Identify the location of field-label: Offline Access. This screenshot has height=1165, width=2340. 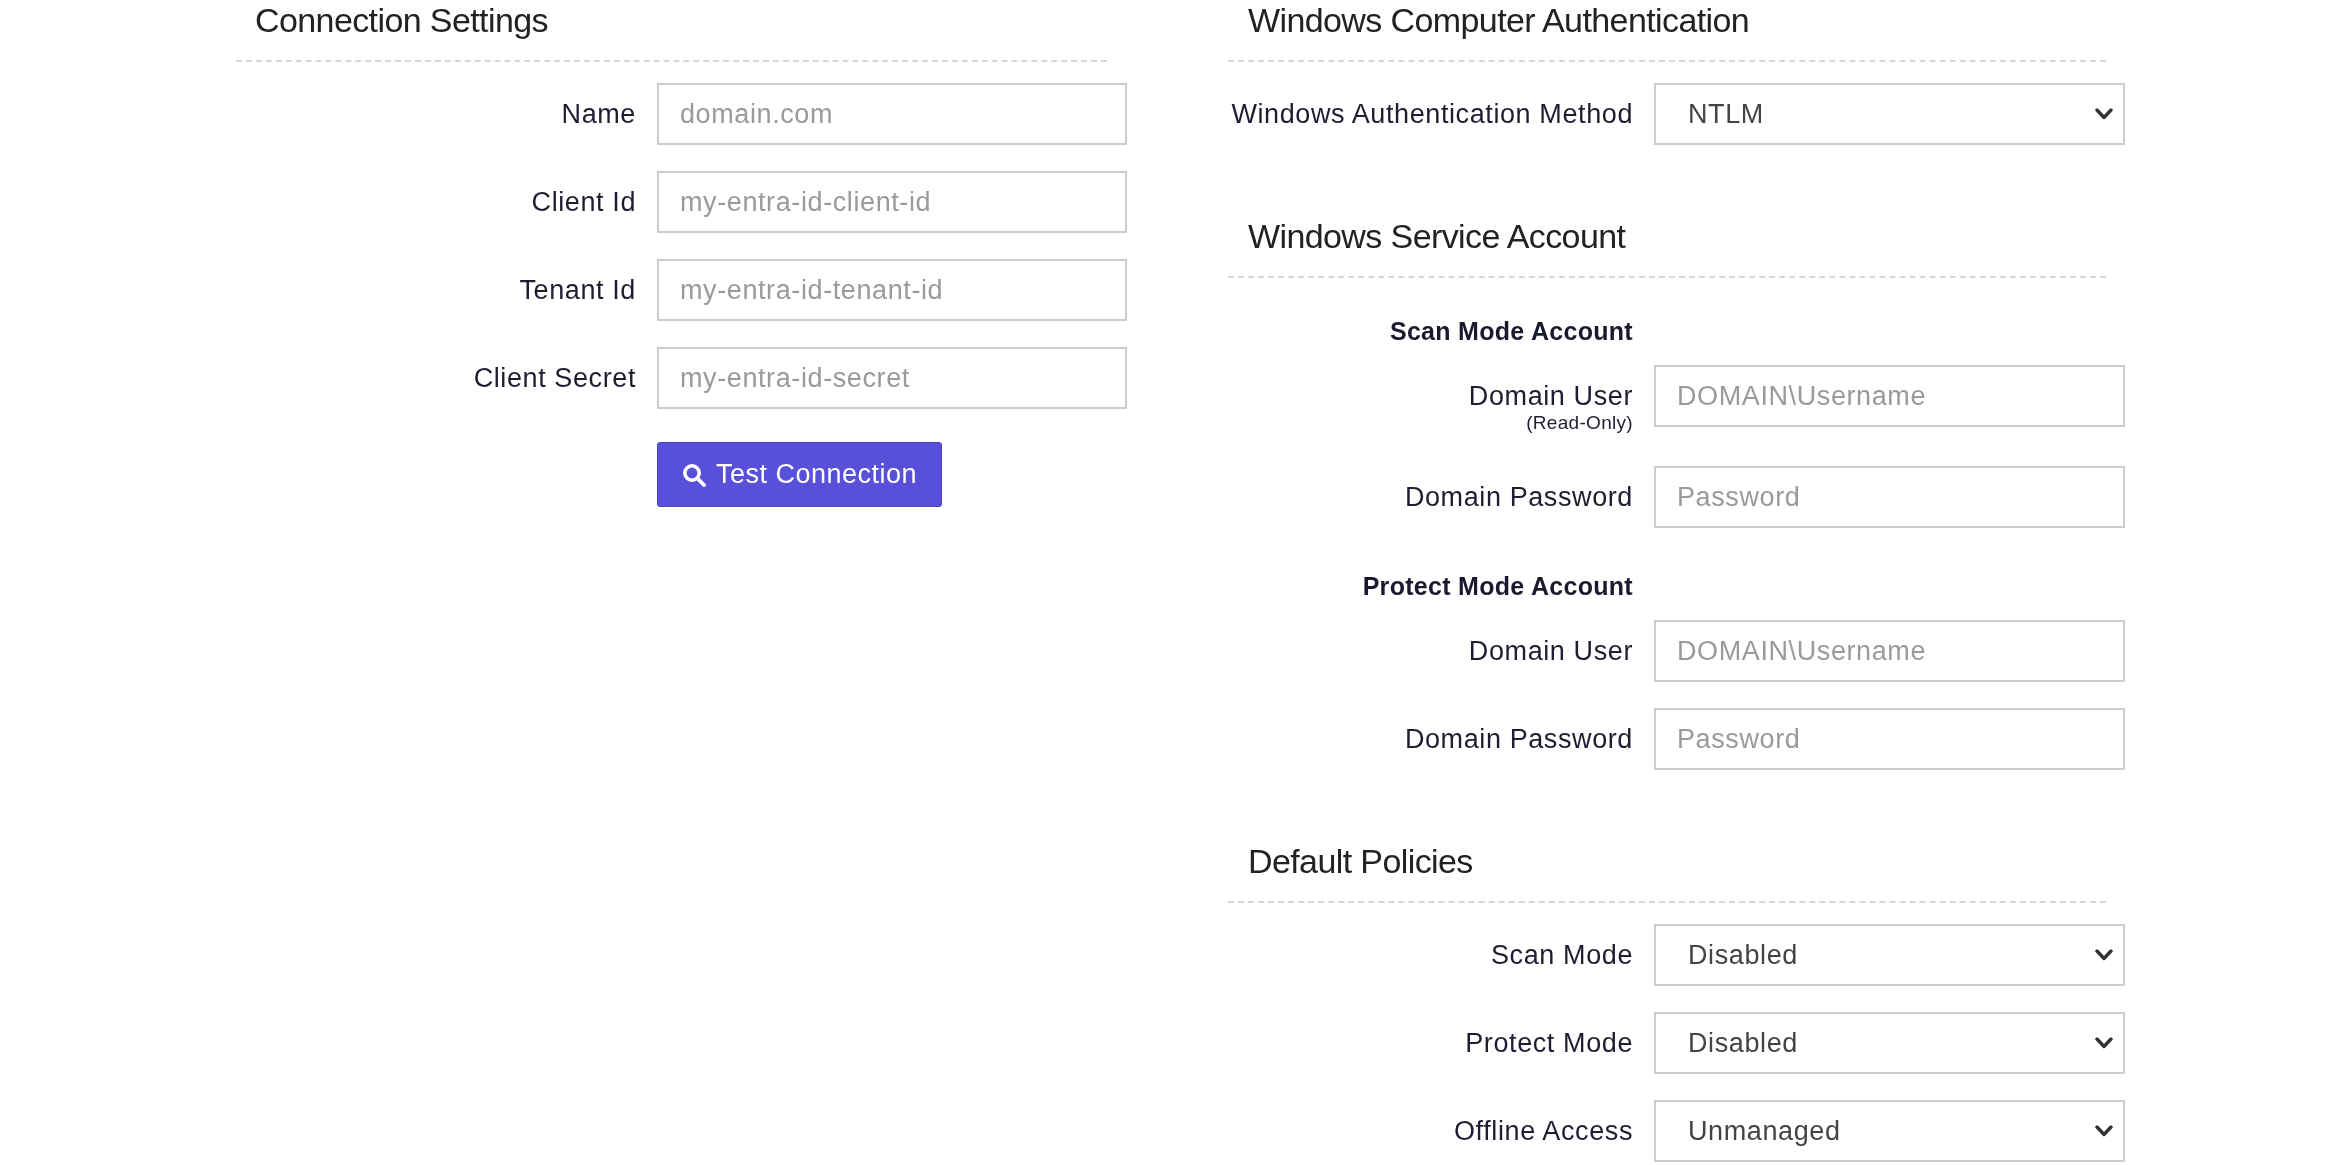
(1543, 1131).